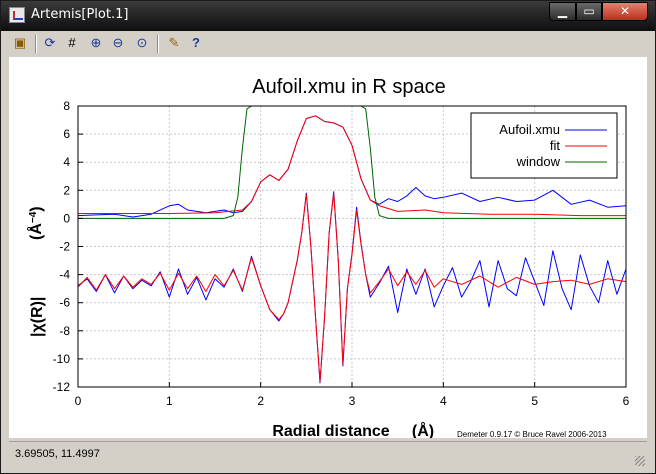  I want to click on save-icon: ▣, so click(20, 43).